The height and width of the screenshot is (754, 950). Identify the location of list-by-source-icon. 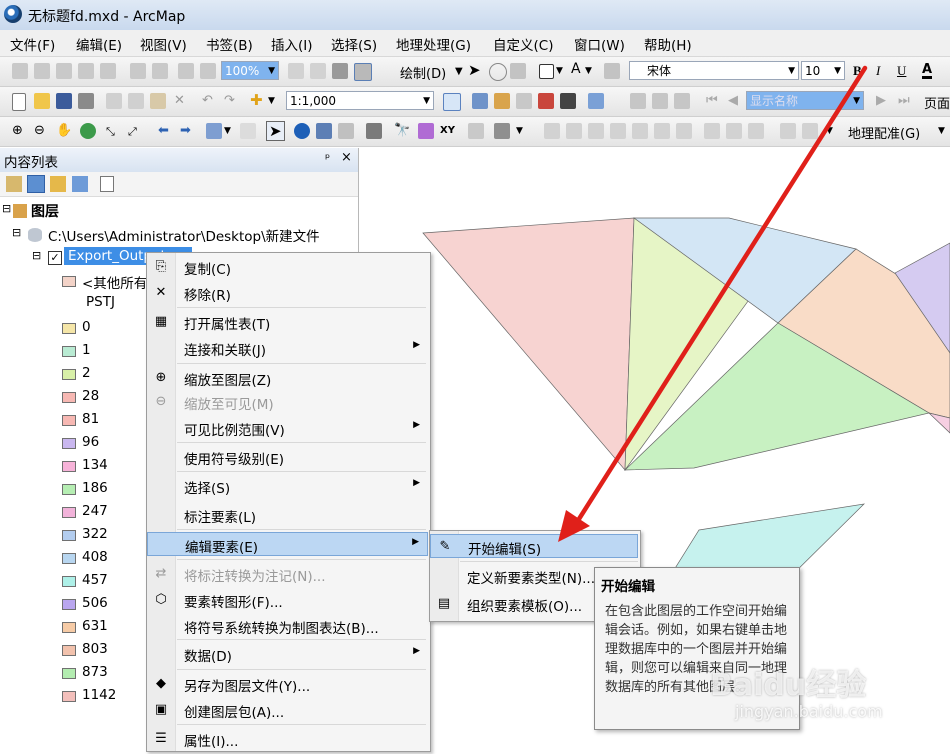
(36, 184).